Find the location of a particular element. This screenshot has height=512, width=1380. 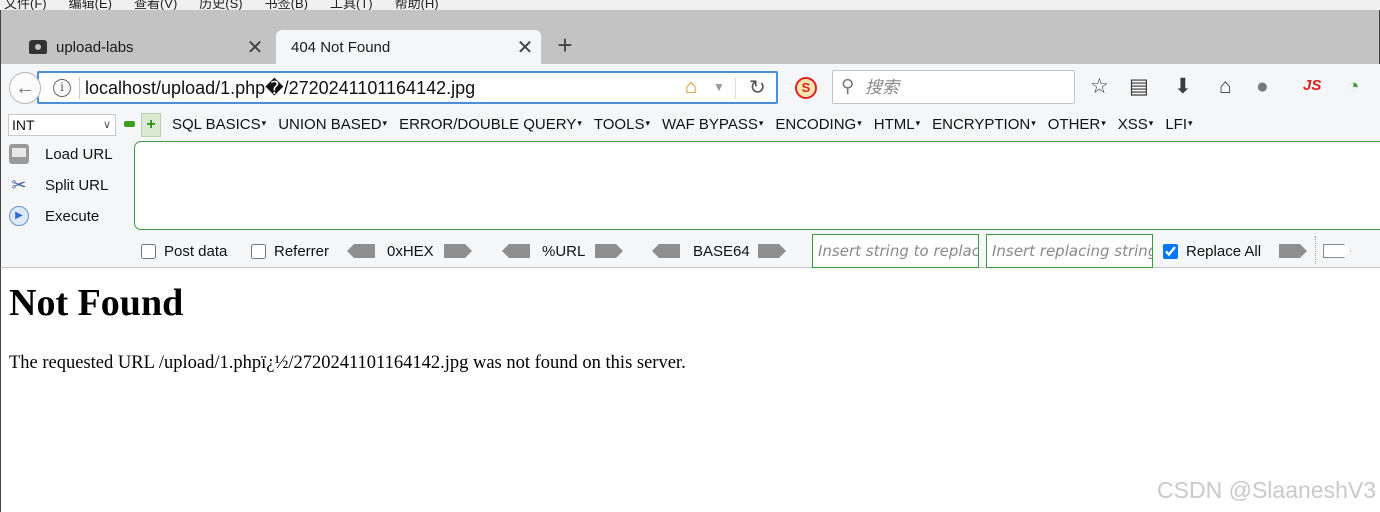

menu-waf-bypass: WAF BYPASS is located at coordinates (712, 124).